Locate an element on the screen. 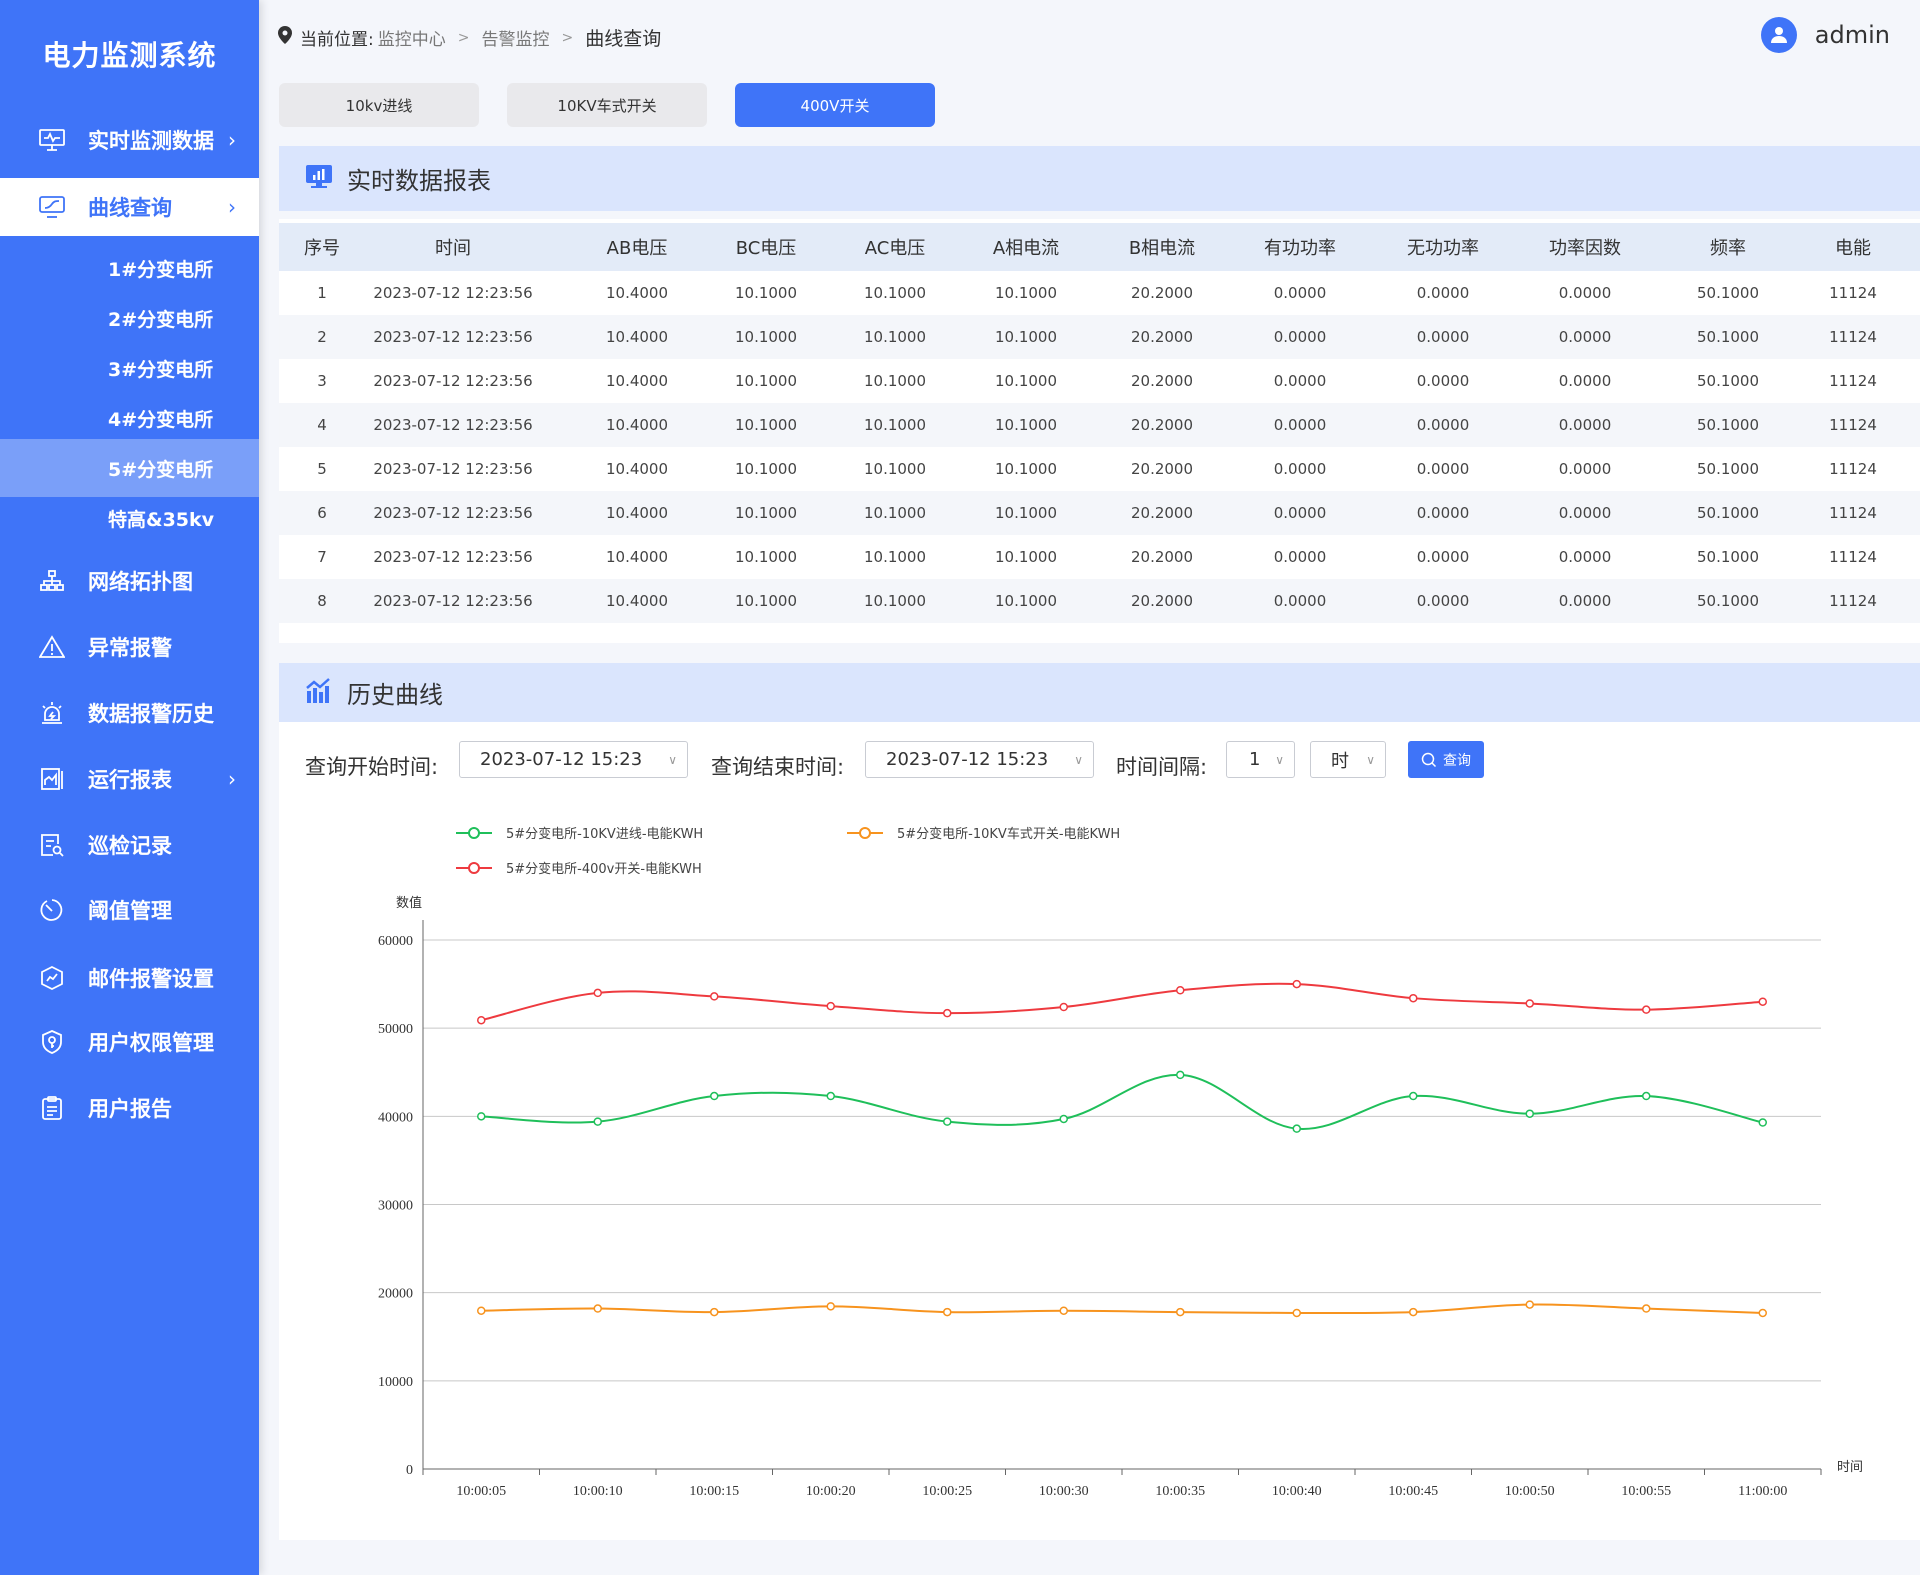 The image size is (1920, 1575). sidebar-item-label: 阈值管理 is located at coordinates (130, 911).